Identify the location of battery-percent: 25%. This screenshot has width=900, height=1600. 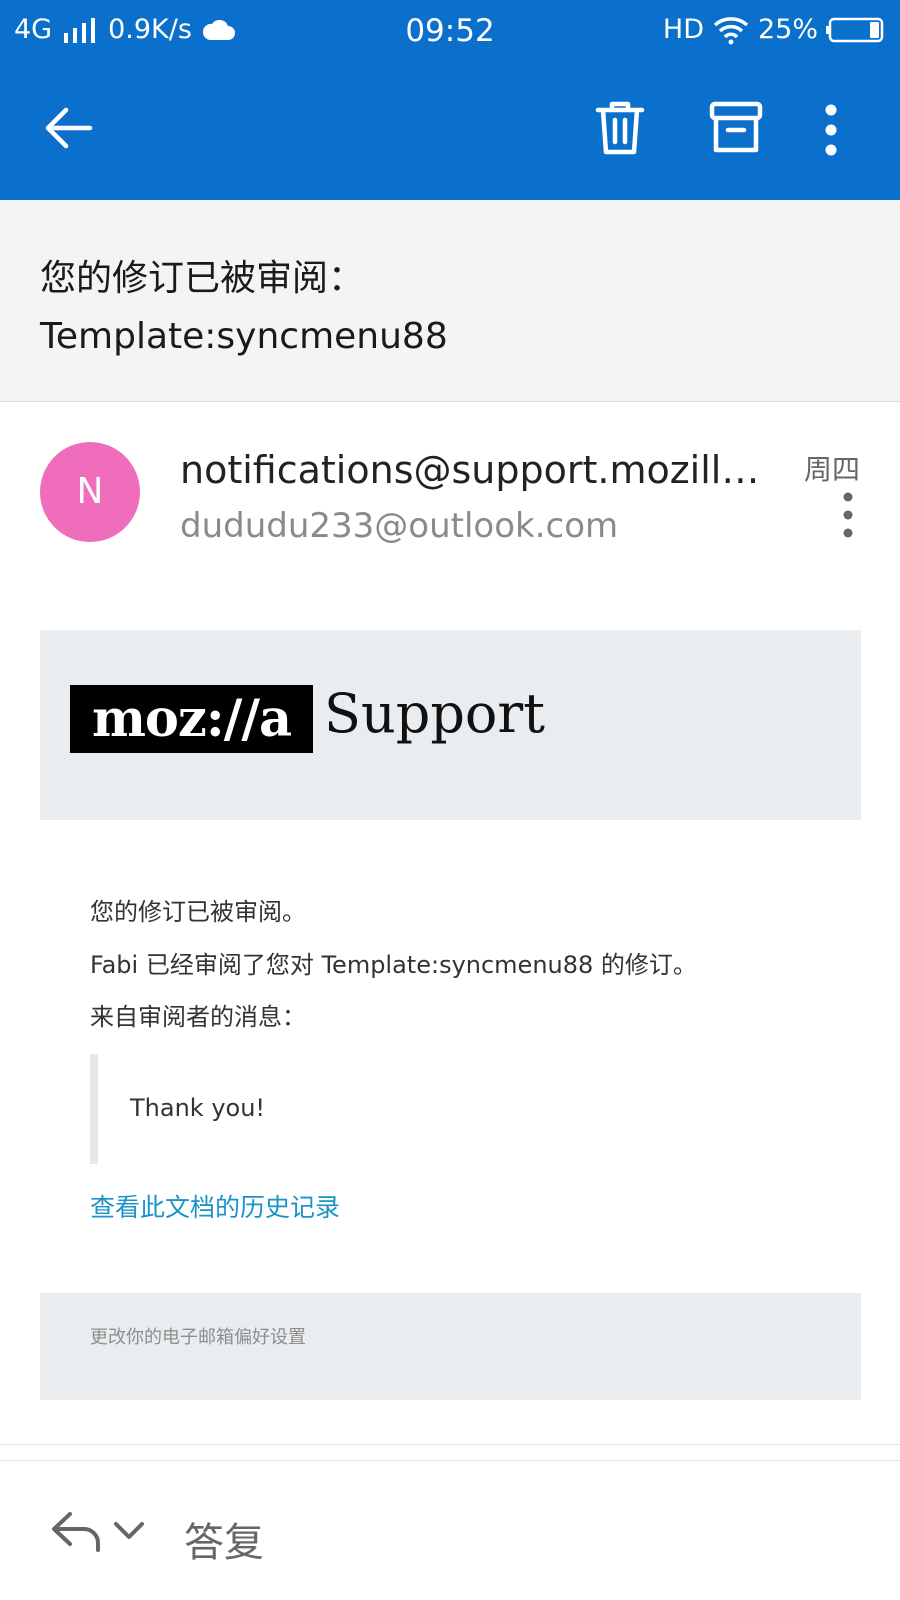
(787, 29).